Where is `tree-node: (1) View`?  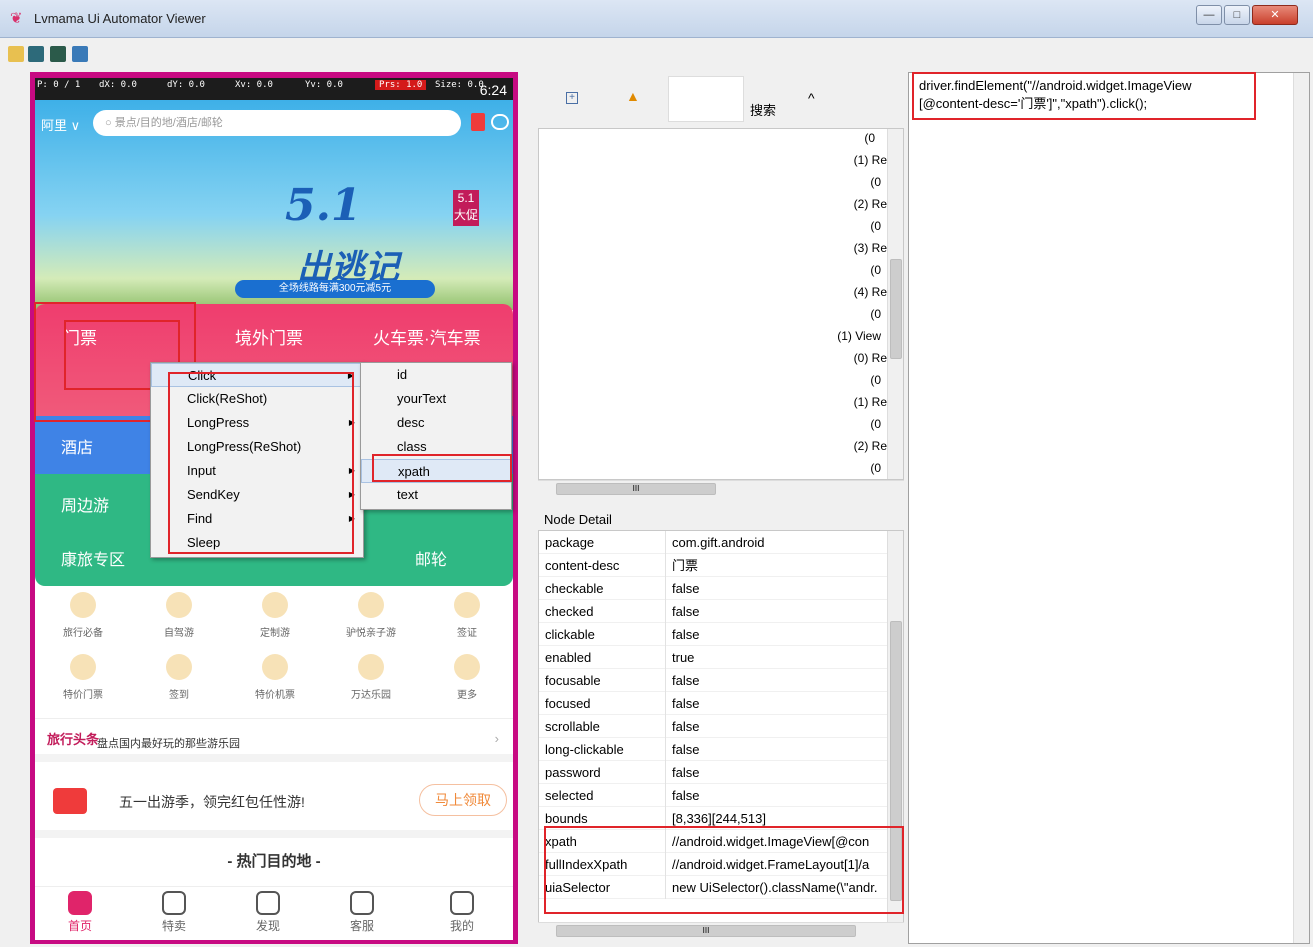 tree-node: (1) View is located at coordinates (859, 336).